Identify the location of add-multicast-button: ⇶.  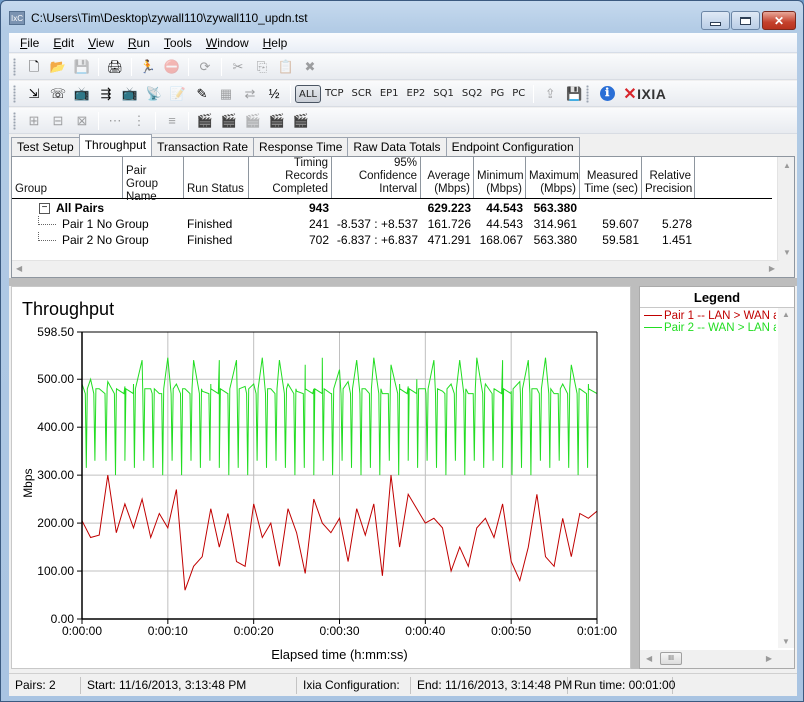
(106, 94).